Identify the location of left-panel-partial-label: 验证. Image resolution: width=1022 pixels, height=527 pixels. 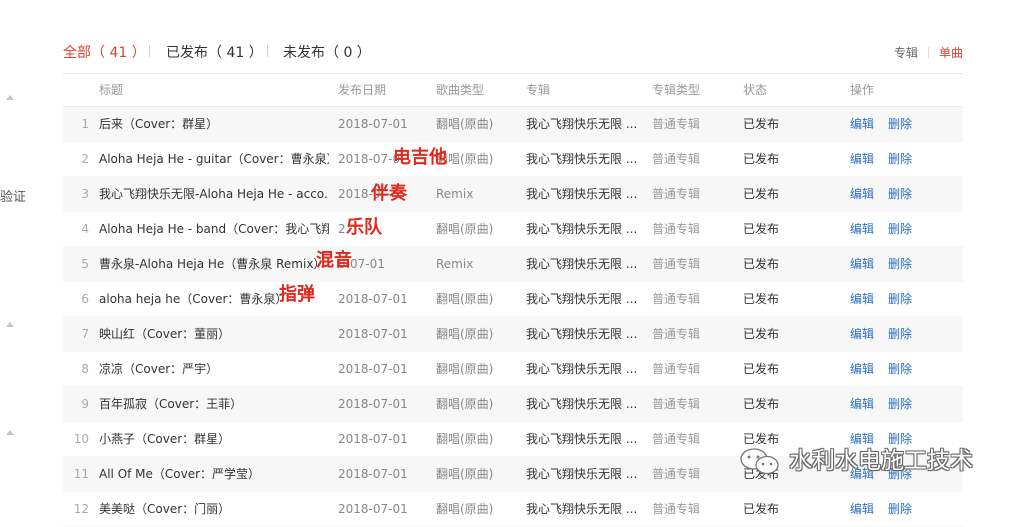
(13, 197).